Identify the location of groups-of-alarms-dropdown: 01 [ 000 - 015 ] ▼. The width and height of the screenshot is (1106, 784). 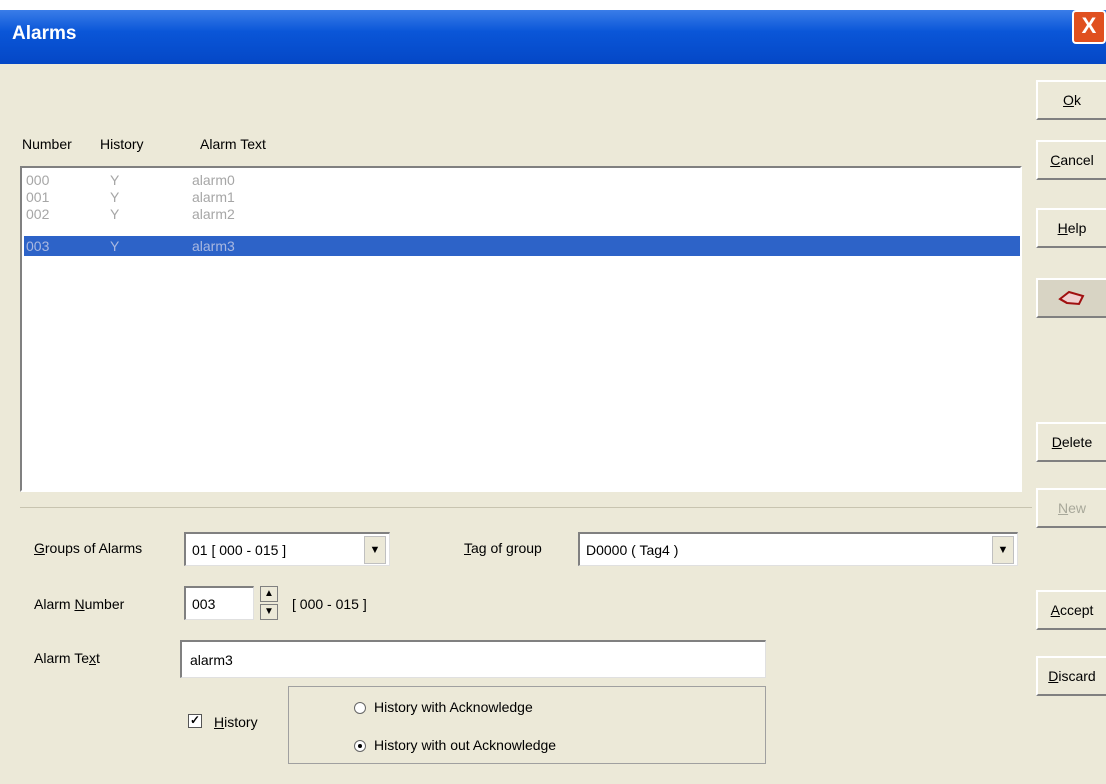
(287, 549).